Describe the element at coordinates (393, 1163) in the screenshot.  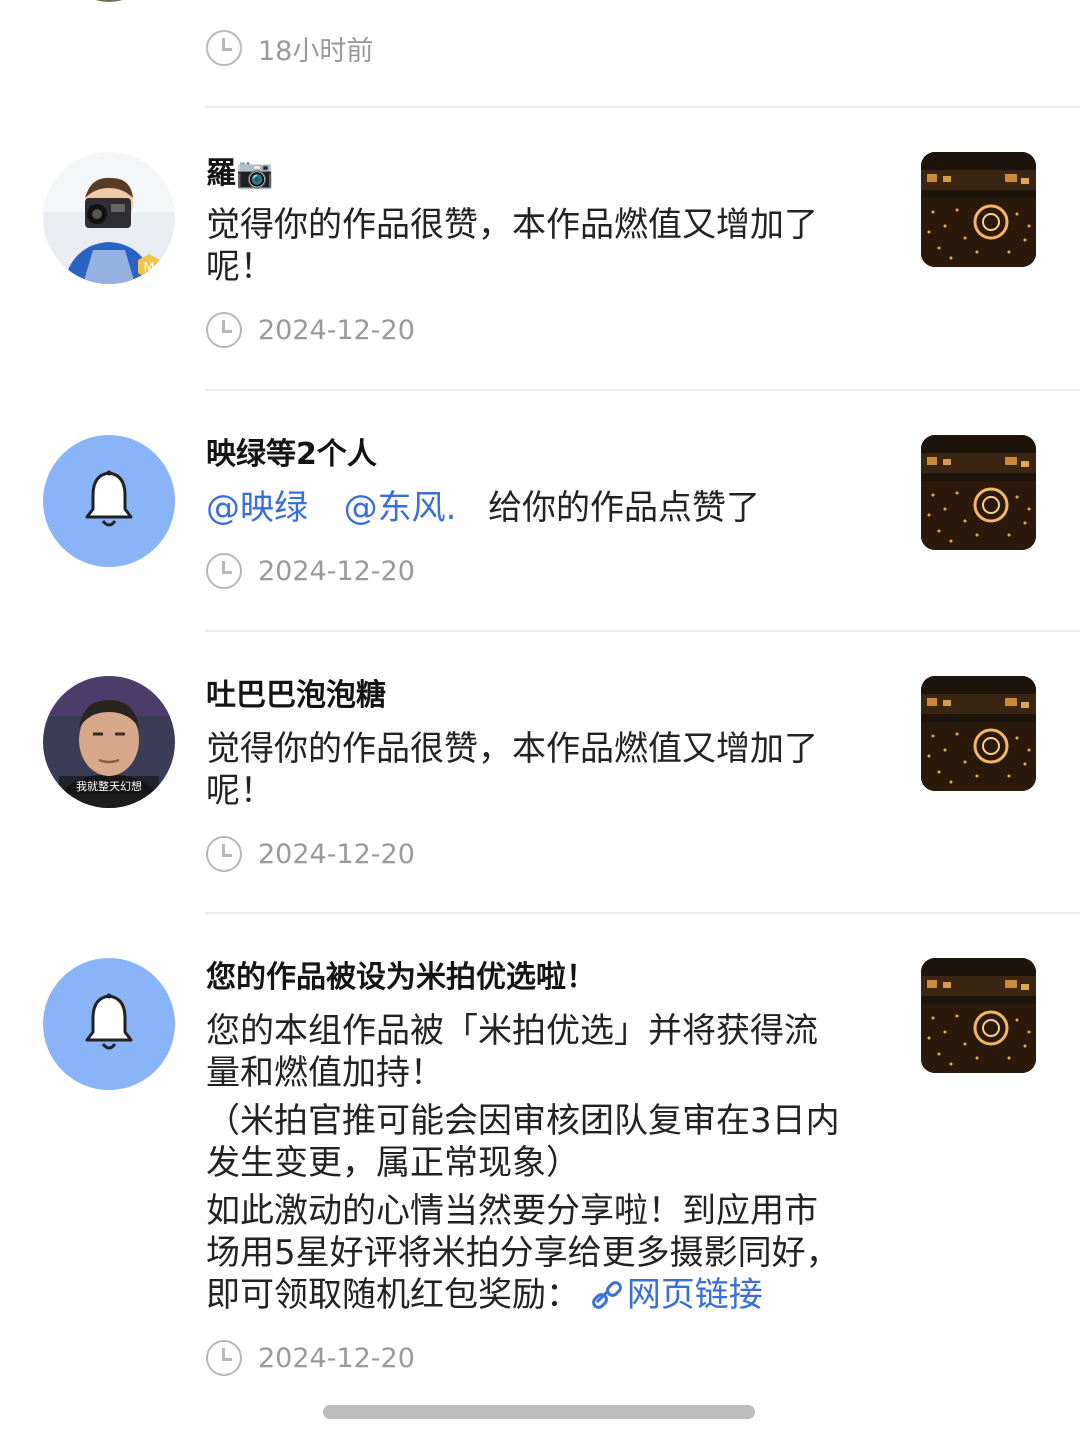
I see `message-line: 发生变更，属正常现象）` at that location.